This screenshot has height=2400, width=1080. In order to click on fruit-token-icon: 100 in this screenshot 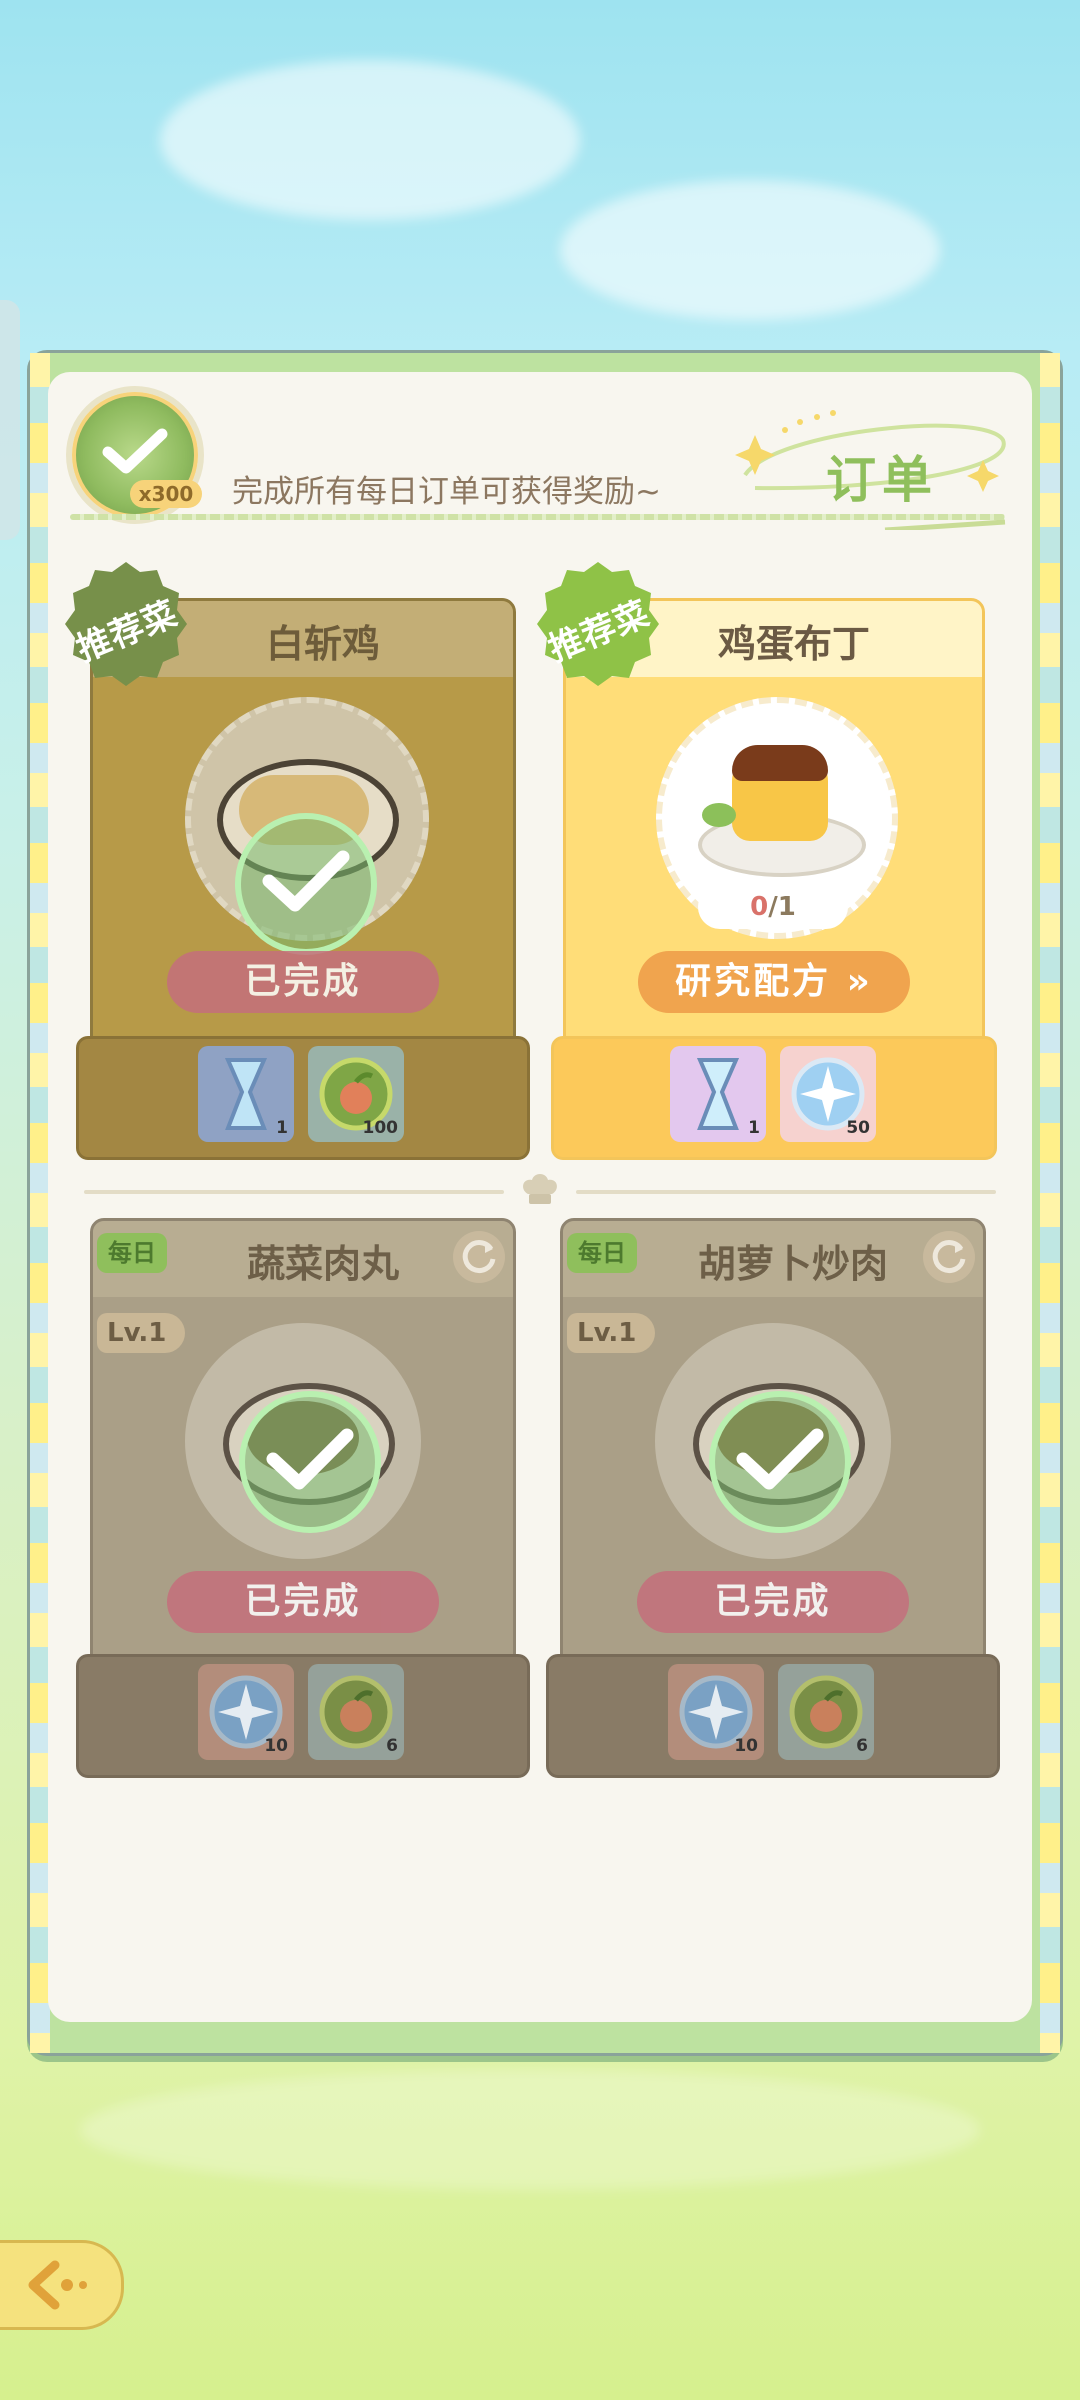, I will do `click(356, 1094)`.